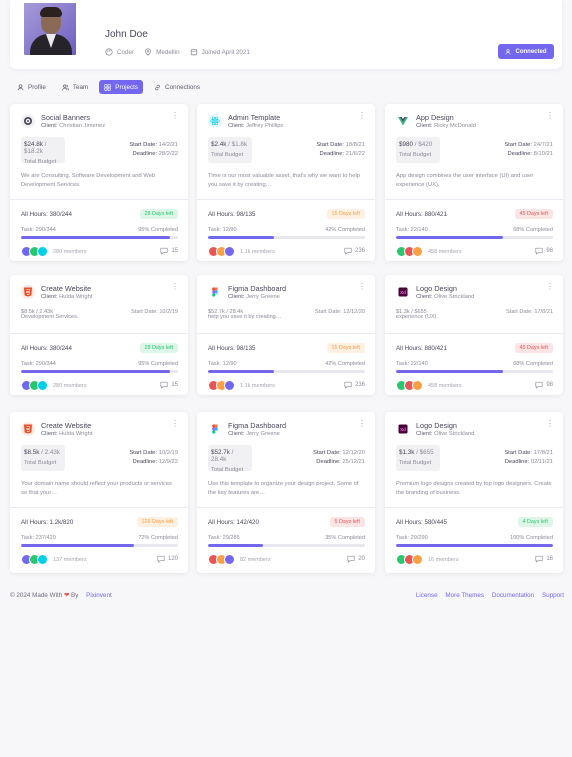 The width and height of the screenshot is (572, 757). Describe the element at coordinates (107, 87) in the screenshot. I see `grid-icon` at that location.